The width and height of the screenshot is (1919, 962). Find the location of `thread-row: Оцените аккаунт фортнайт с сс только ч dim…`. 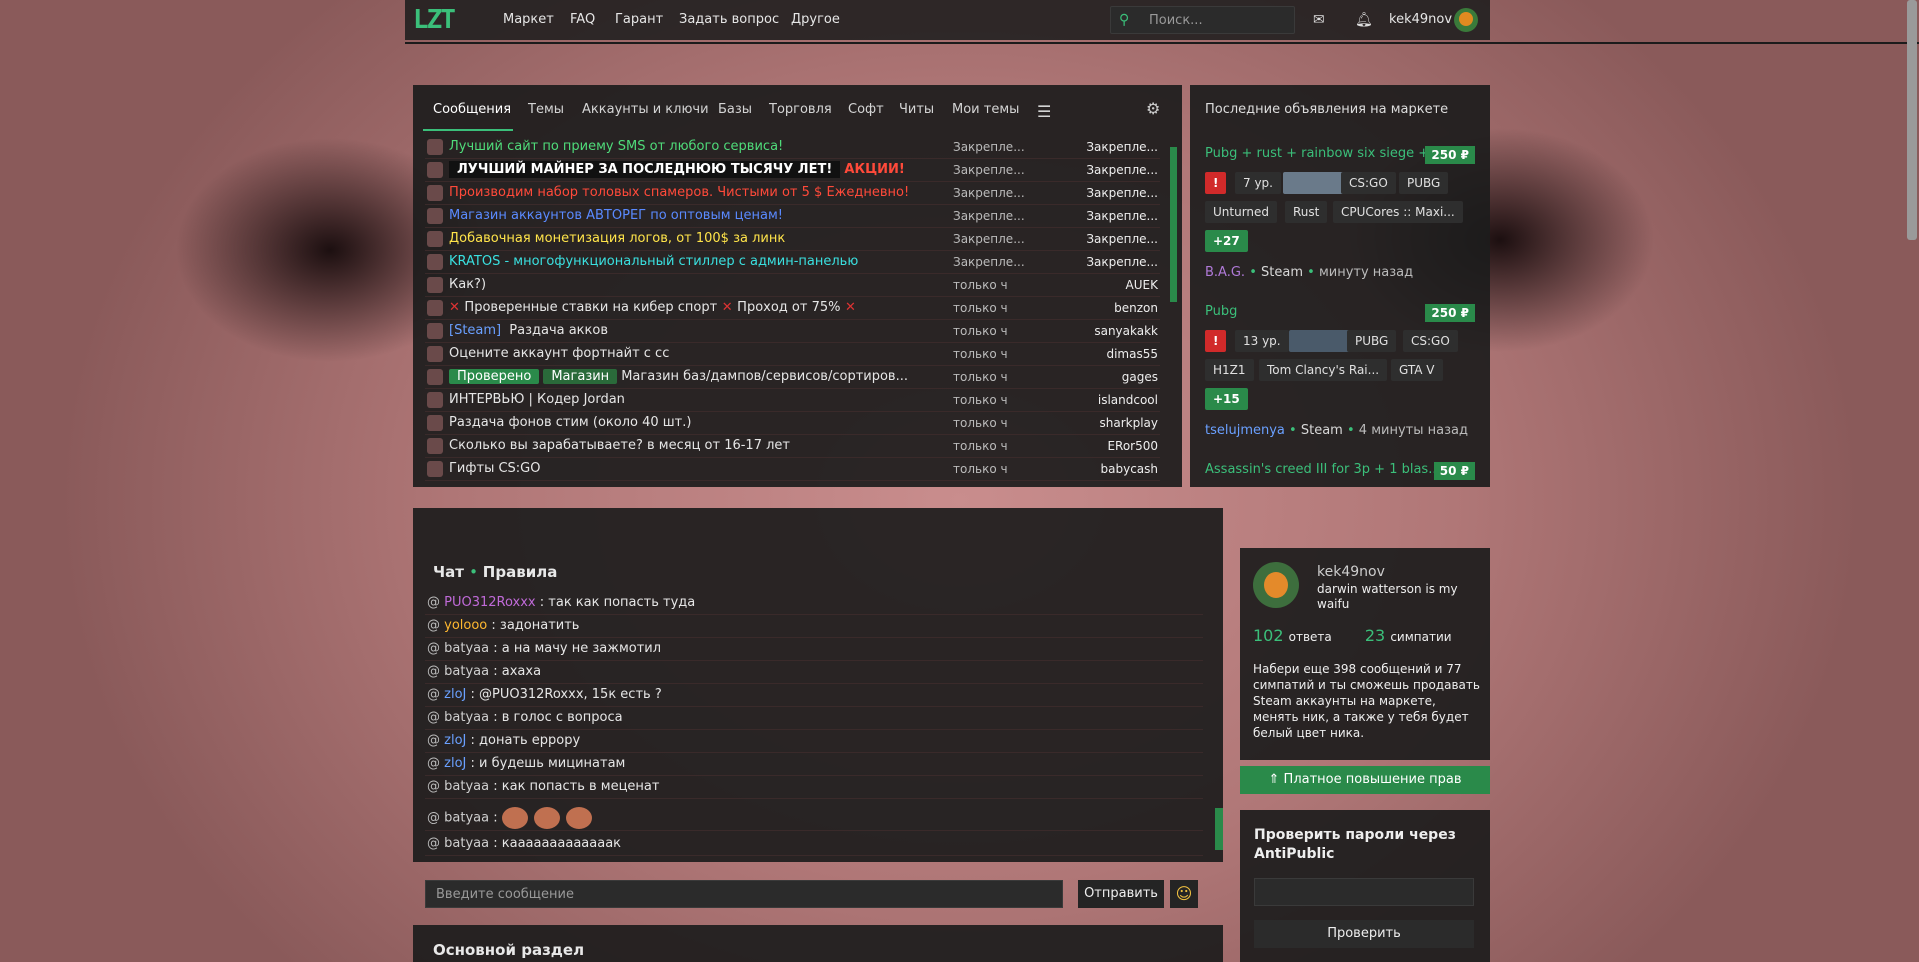

thread-row: Оцените аккаунт фортнайт с сс только ч dim… is located at coordinates (792, 354).